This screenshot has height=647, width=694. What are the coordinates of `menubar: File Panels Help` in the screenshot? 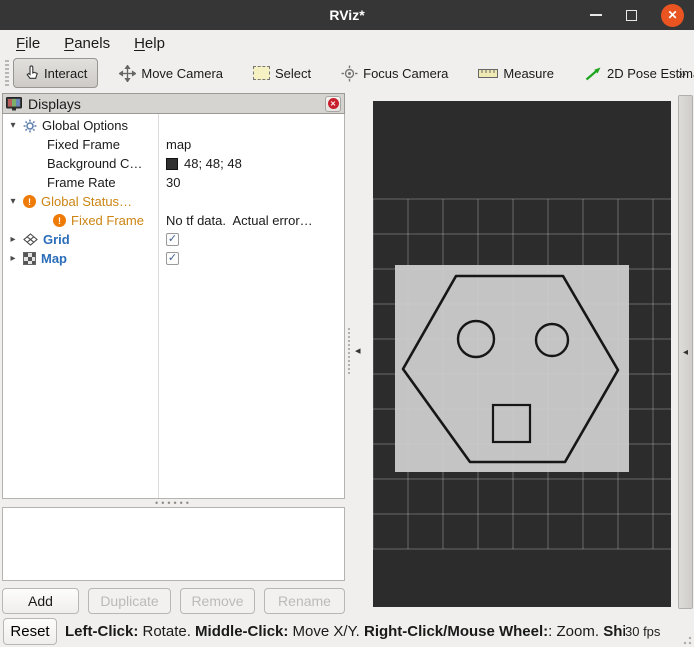 It's located at (347, 43).